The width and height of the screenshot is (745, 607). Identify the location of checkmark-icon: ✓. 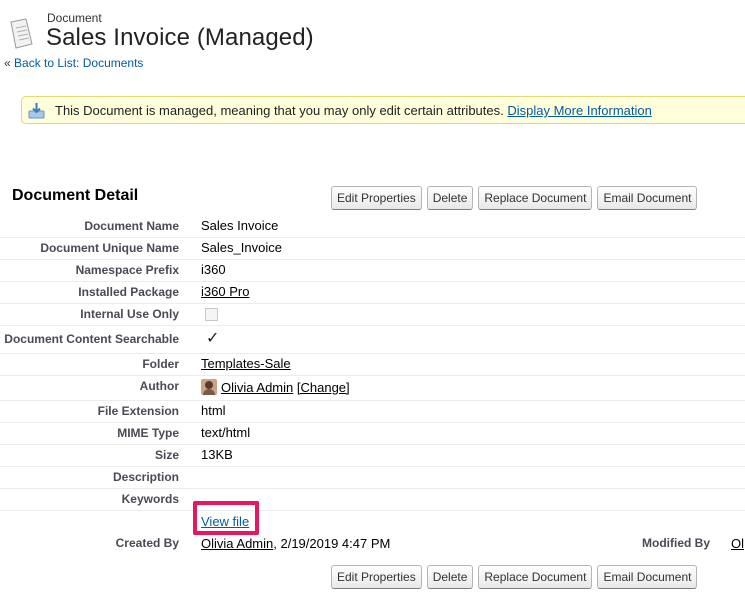
(213, 338).